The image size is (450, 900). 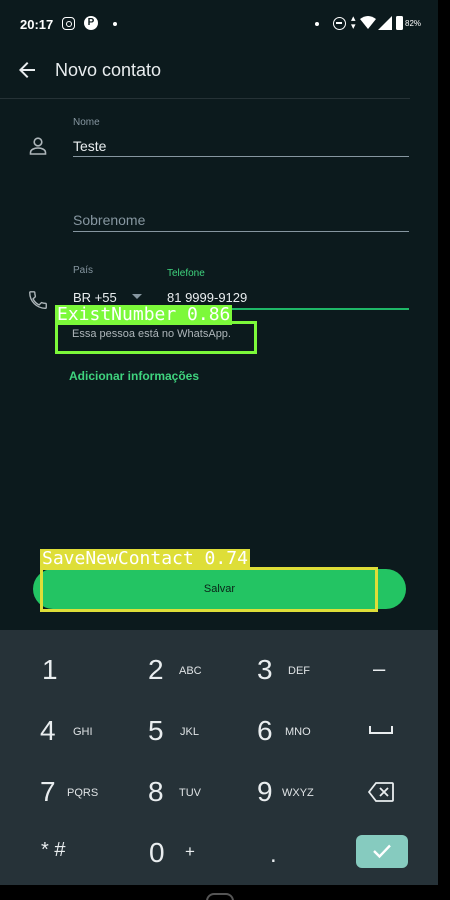 What do you see at coordinates (91, 23) in the screenshot?
I see `pinterest-icon: P` at bounding box center [91, 23].